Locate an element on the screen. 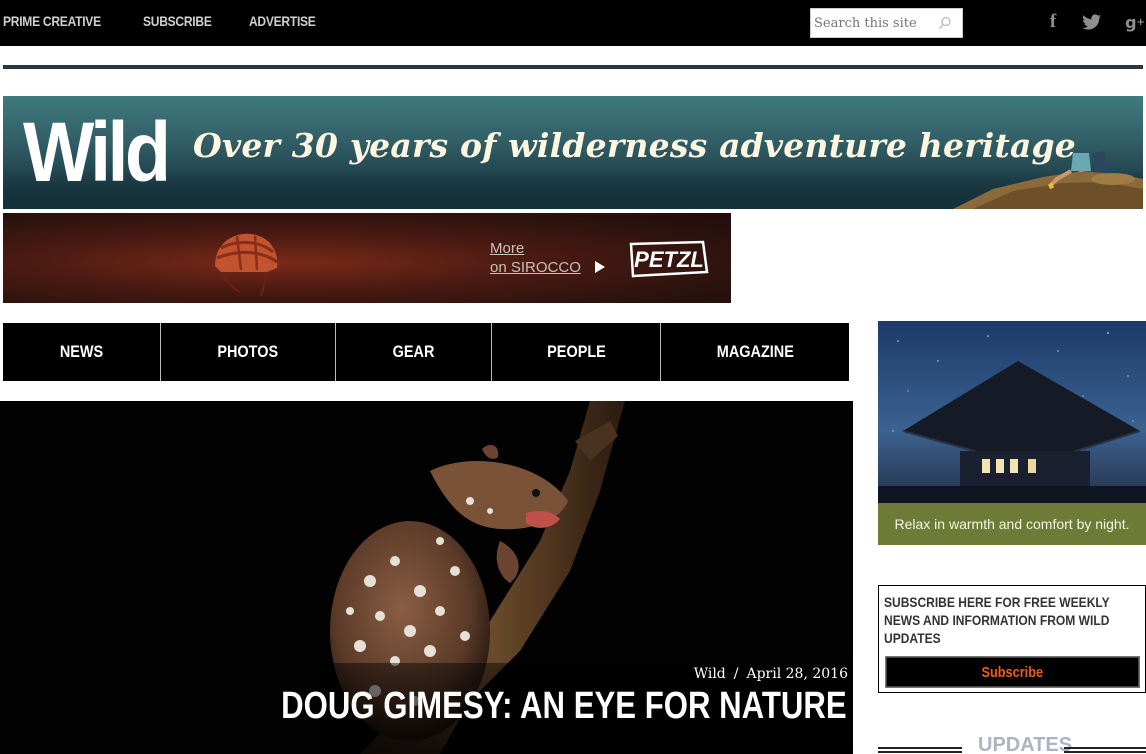 Image resolution: width=1146 pixels, height=754 pixels. top-links: PRIME CREATIVE SUBSCRIBE ADVERTISE is located at coordinates (164, 21).